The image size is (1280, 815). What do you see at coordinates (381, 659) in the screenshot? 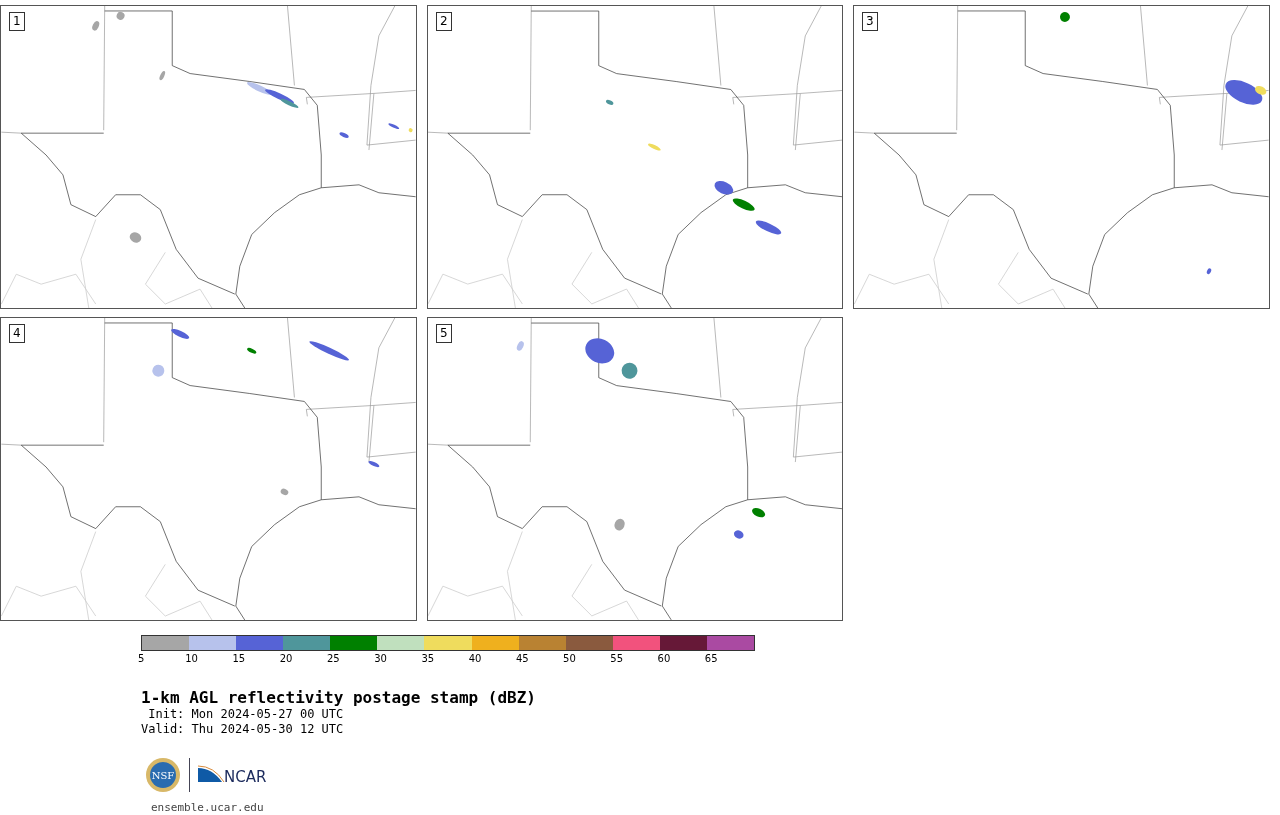
I see `tick-label: 30` at bounding box center [381, 659].